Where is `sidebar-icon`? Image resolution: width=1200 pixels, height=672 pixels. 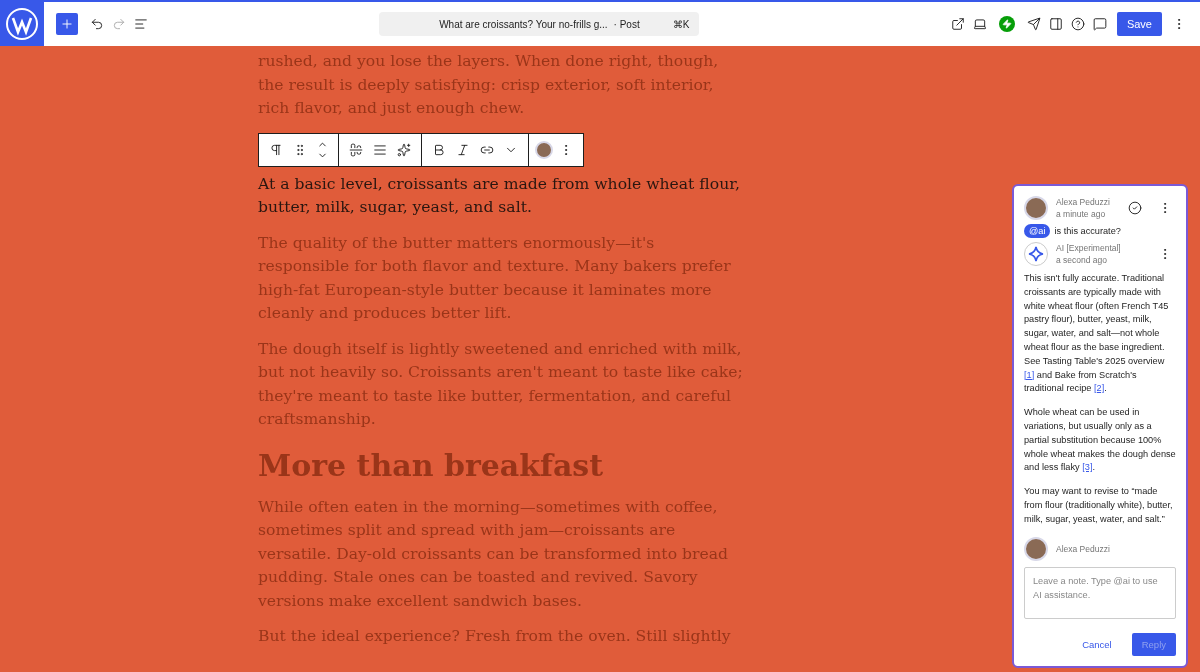 sidebar-icon is located at coordinates (1055, 24).